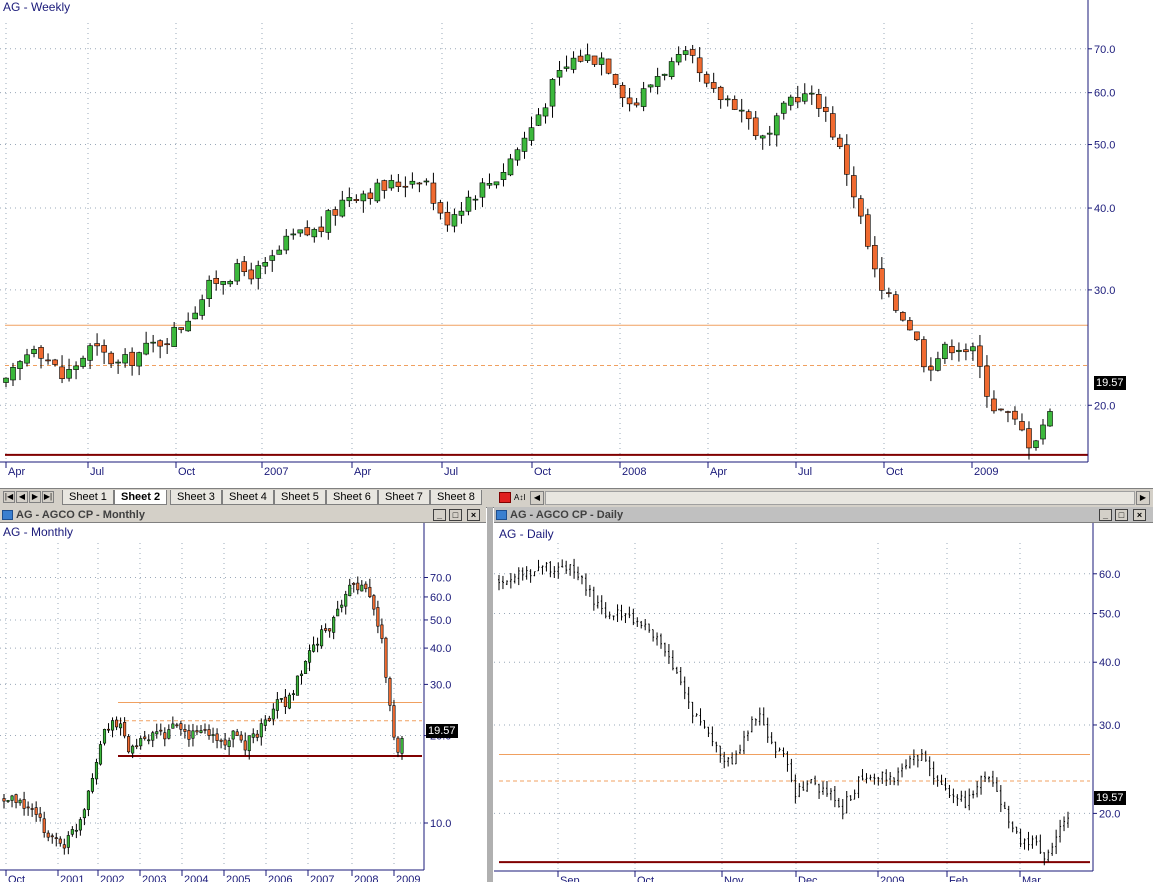  What do you see at coordinates (141, 497) in the screenshot?
I see `sheet-tab-2: Sheet 2` at bounding box center [141, 497].